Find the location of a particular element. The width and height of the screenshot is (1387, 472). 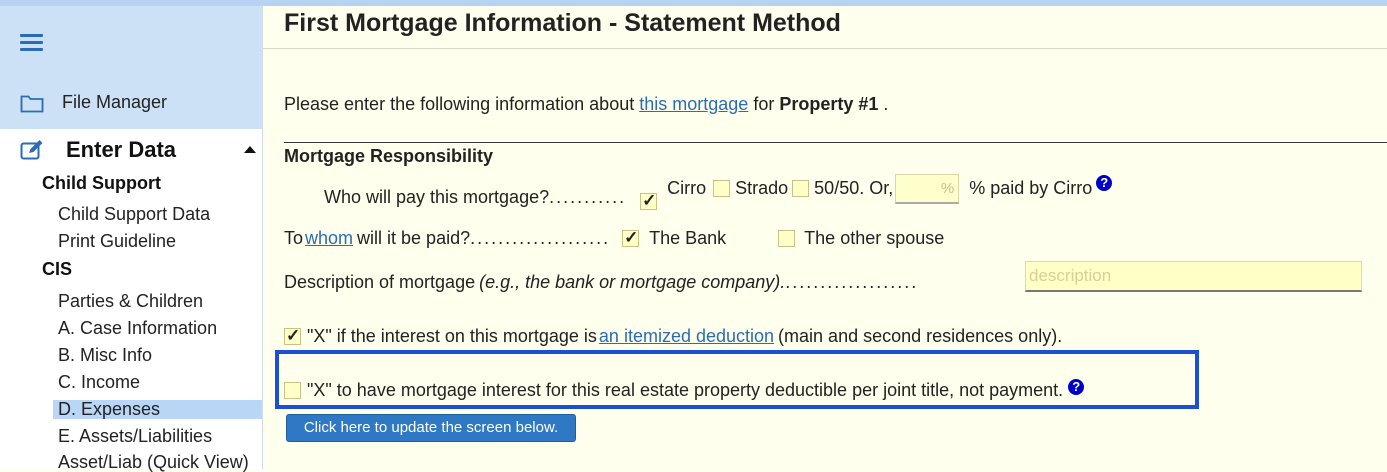

other-spouse-checkbox is located at coordinates (787, 238).